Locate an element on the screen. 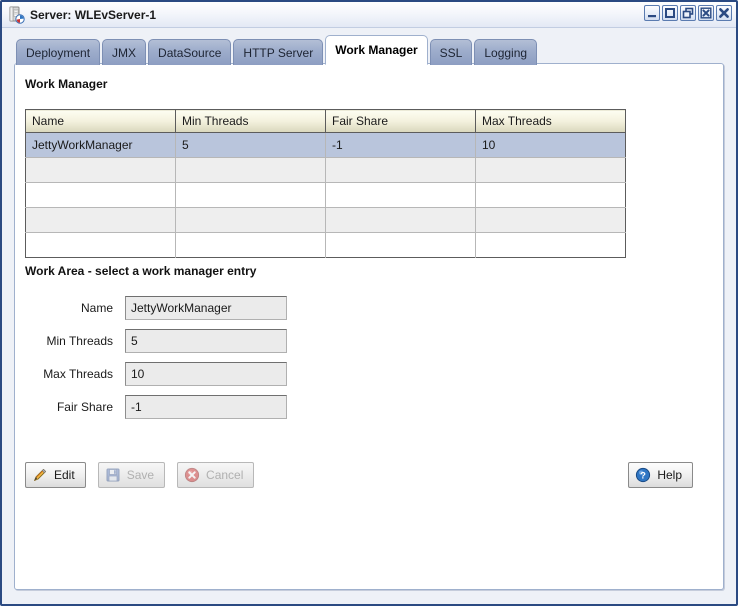 The width and height of the screenshot is (738, 606). fair-share-field is located at coordinates (206, 407).